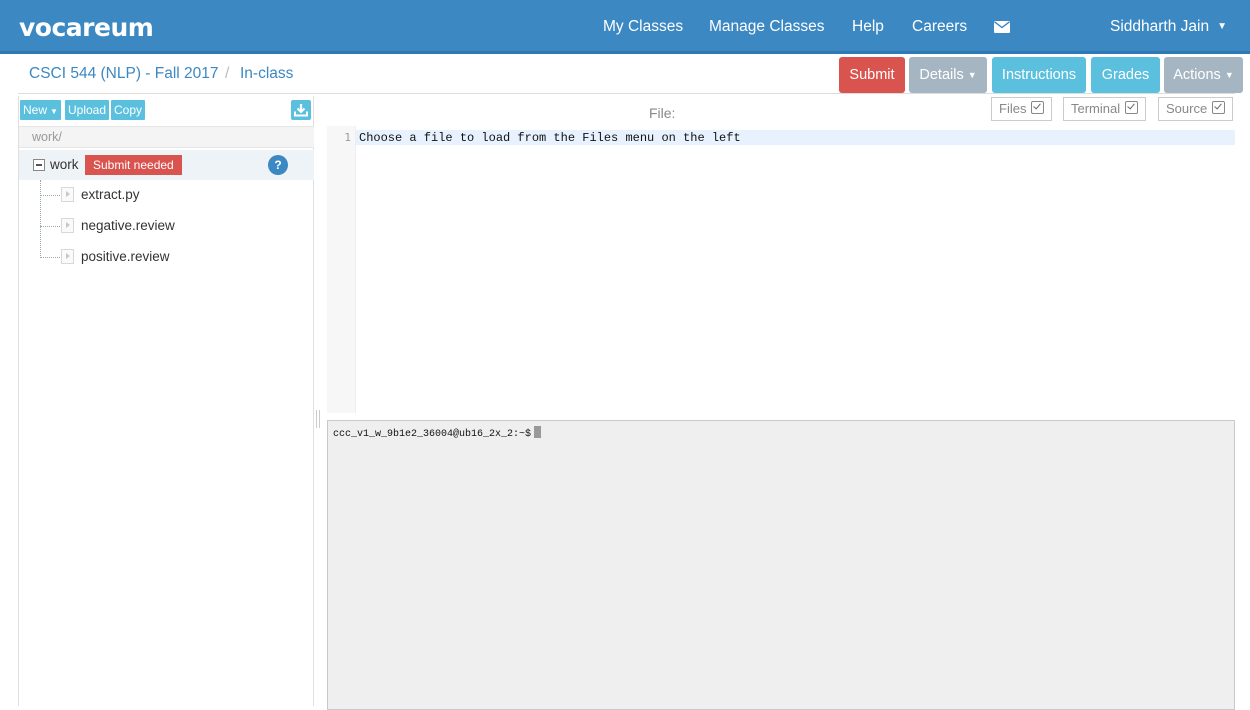  I want to click on actions-label: Actions, so click(1197, 75).